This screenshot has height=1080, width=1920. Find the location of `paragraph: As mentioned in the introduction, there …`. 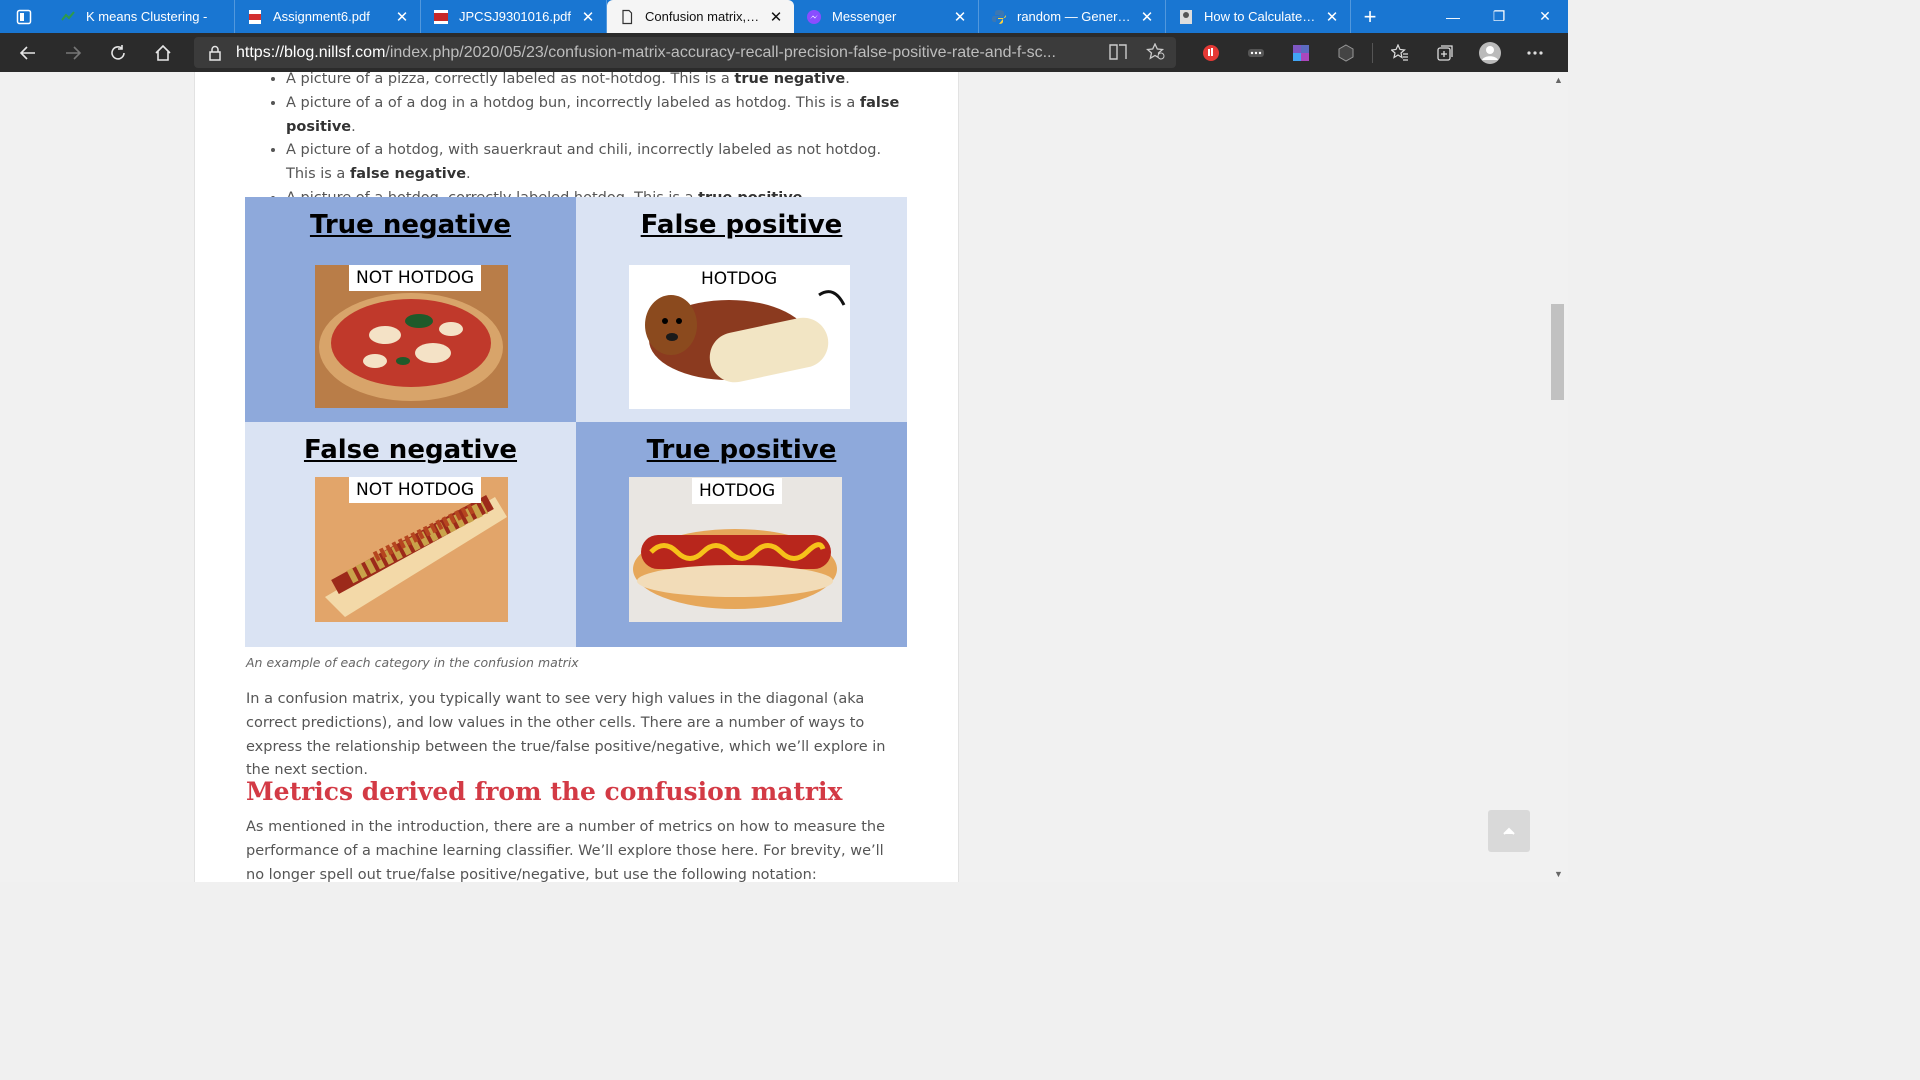

paragraph: As mentioned in the introduction, there … is located at coordinates (566, 850).